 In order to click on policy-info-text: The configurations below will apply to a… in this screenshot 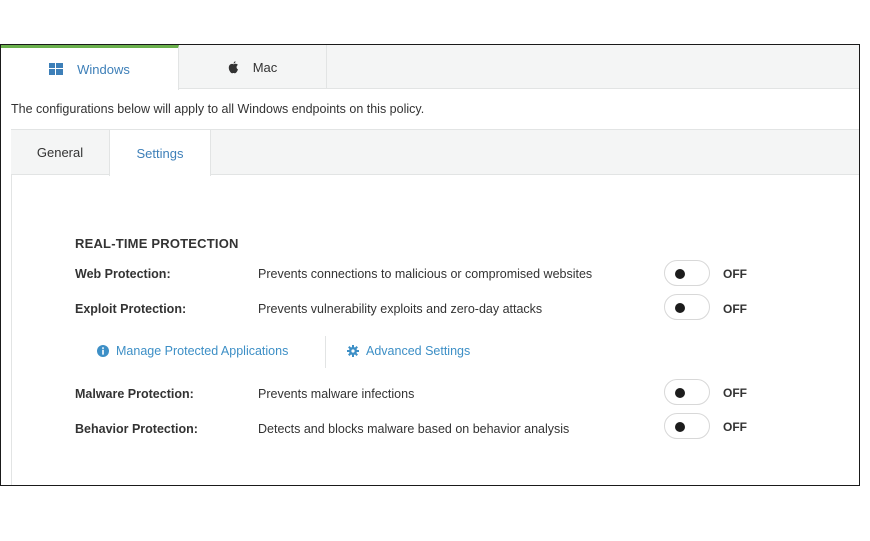, I will do `click(218, 109)`.